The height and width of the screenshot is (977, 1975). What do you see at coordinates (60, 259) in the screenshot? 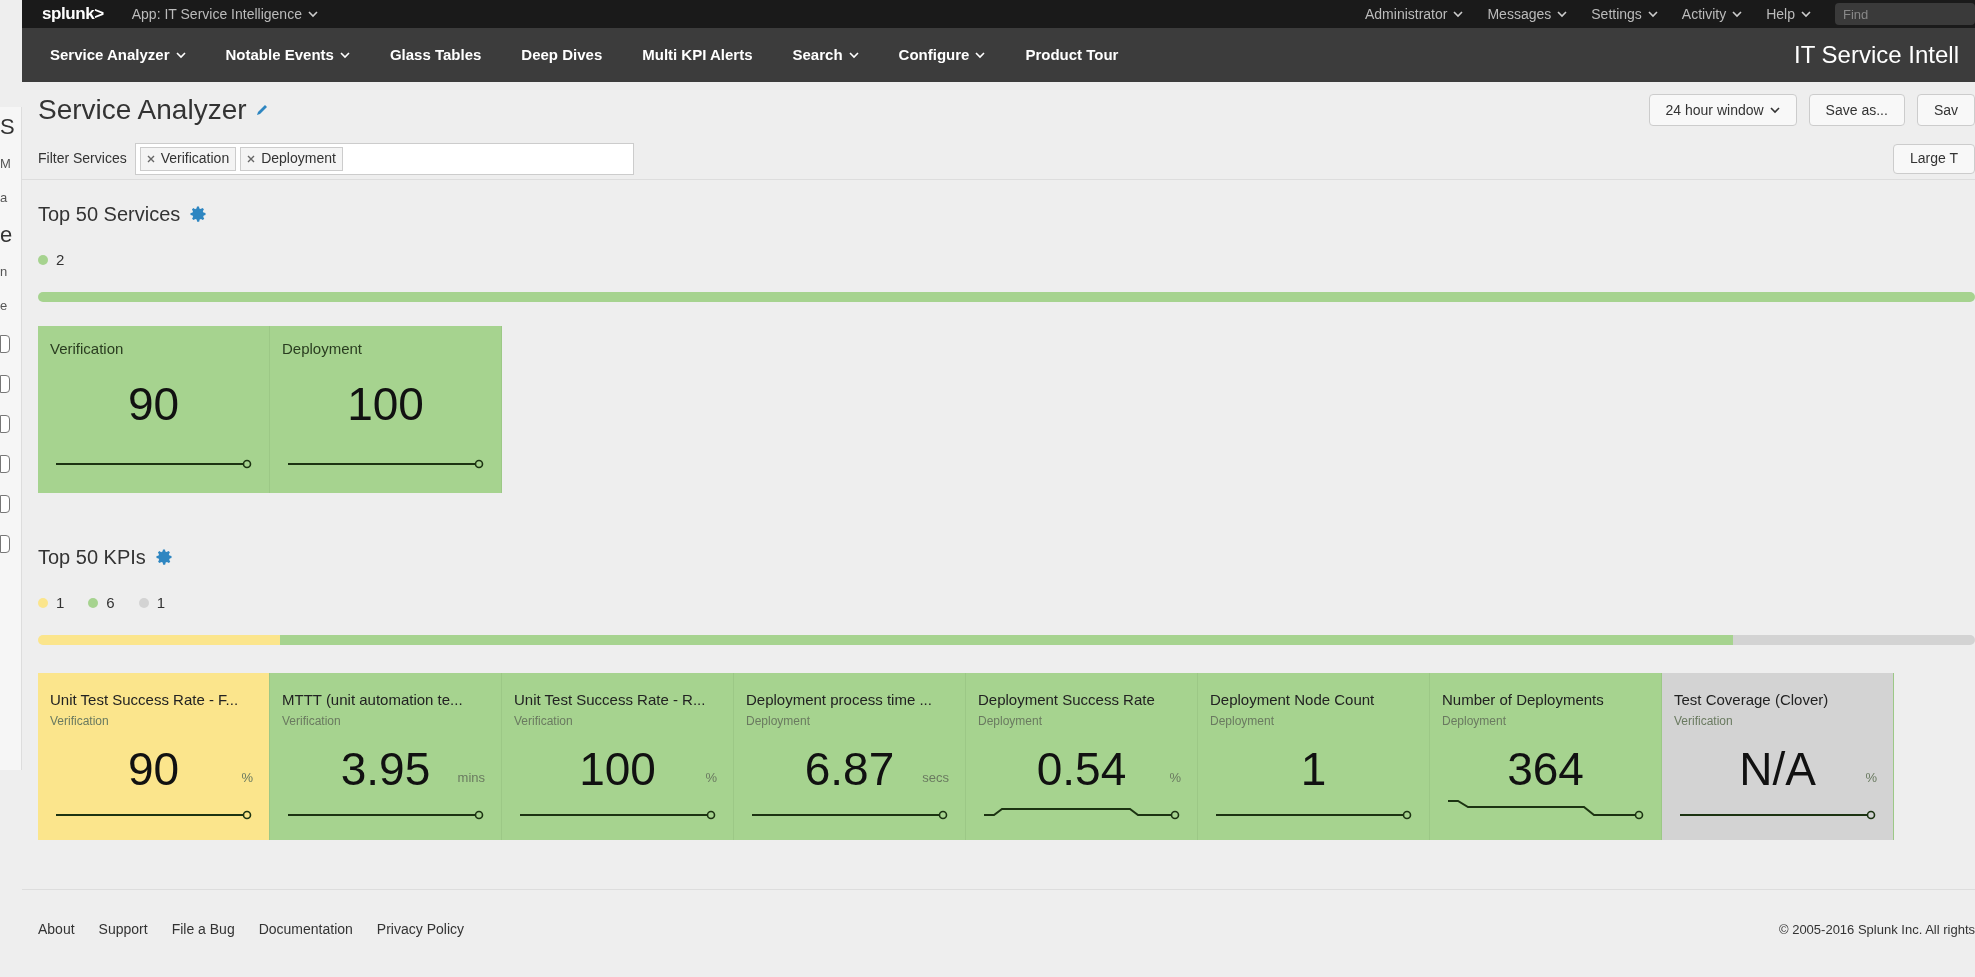
I see `status-count: 2` at bounding box center [60, 259].